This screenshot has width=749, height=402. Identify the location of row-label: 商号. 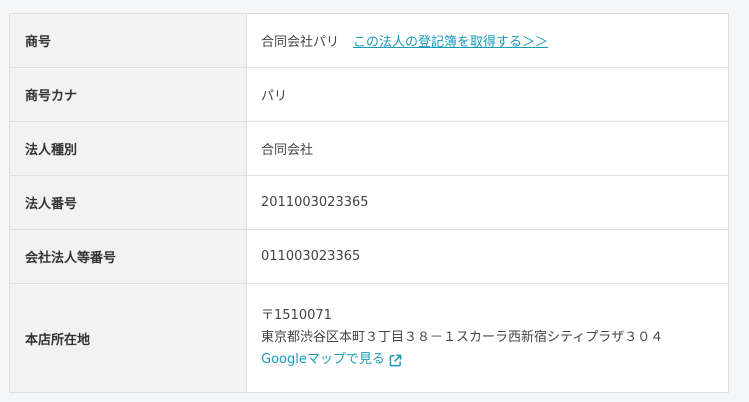
(128, 40).